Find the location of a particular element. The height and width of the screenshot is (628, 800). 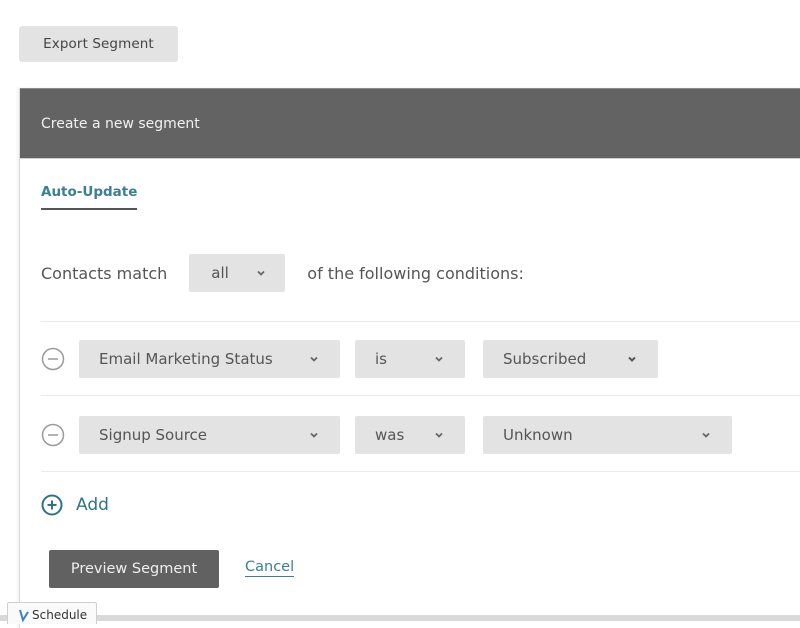

add-label: Add is located at coordinates (92, 505).